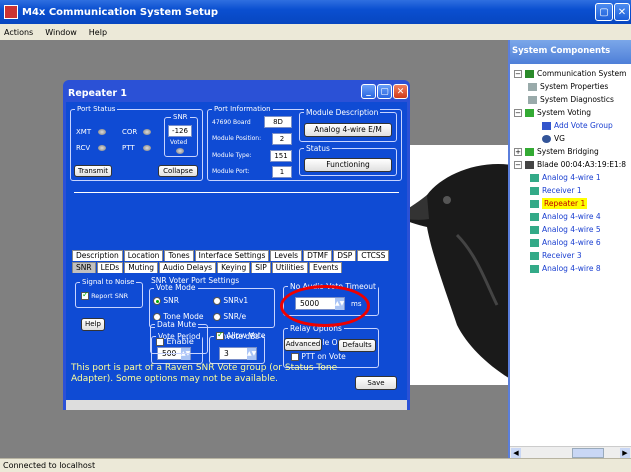  Describe the element at coordinates (565, 268) in the screenshot. I see `tree-item-analog-4wire-8: Analog 4-wire 8` at that location.